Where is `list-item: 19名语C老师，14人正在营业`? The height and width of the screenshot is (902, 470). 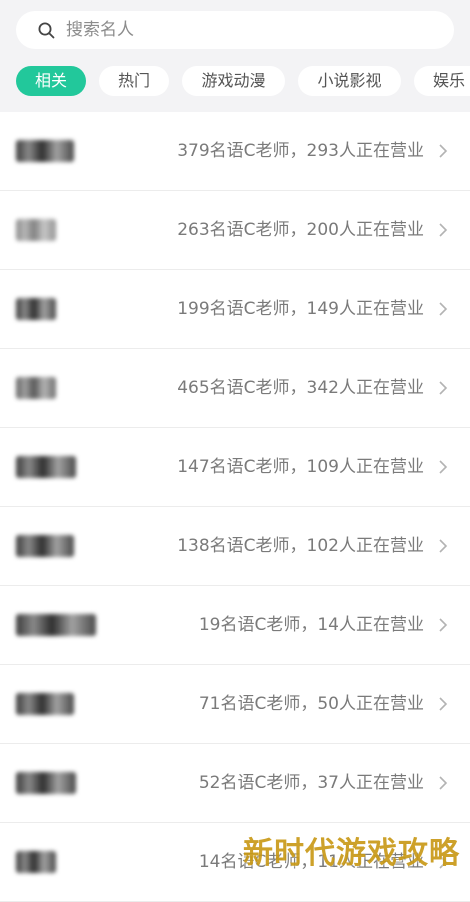 list-item: 19名语C老师，14人正在营业 is located at coordinates (235, 625).